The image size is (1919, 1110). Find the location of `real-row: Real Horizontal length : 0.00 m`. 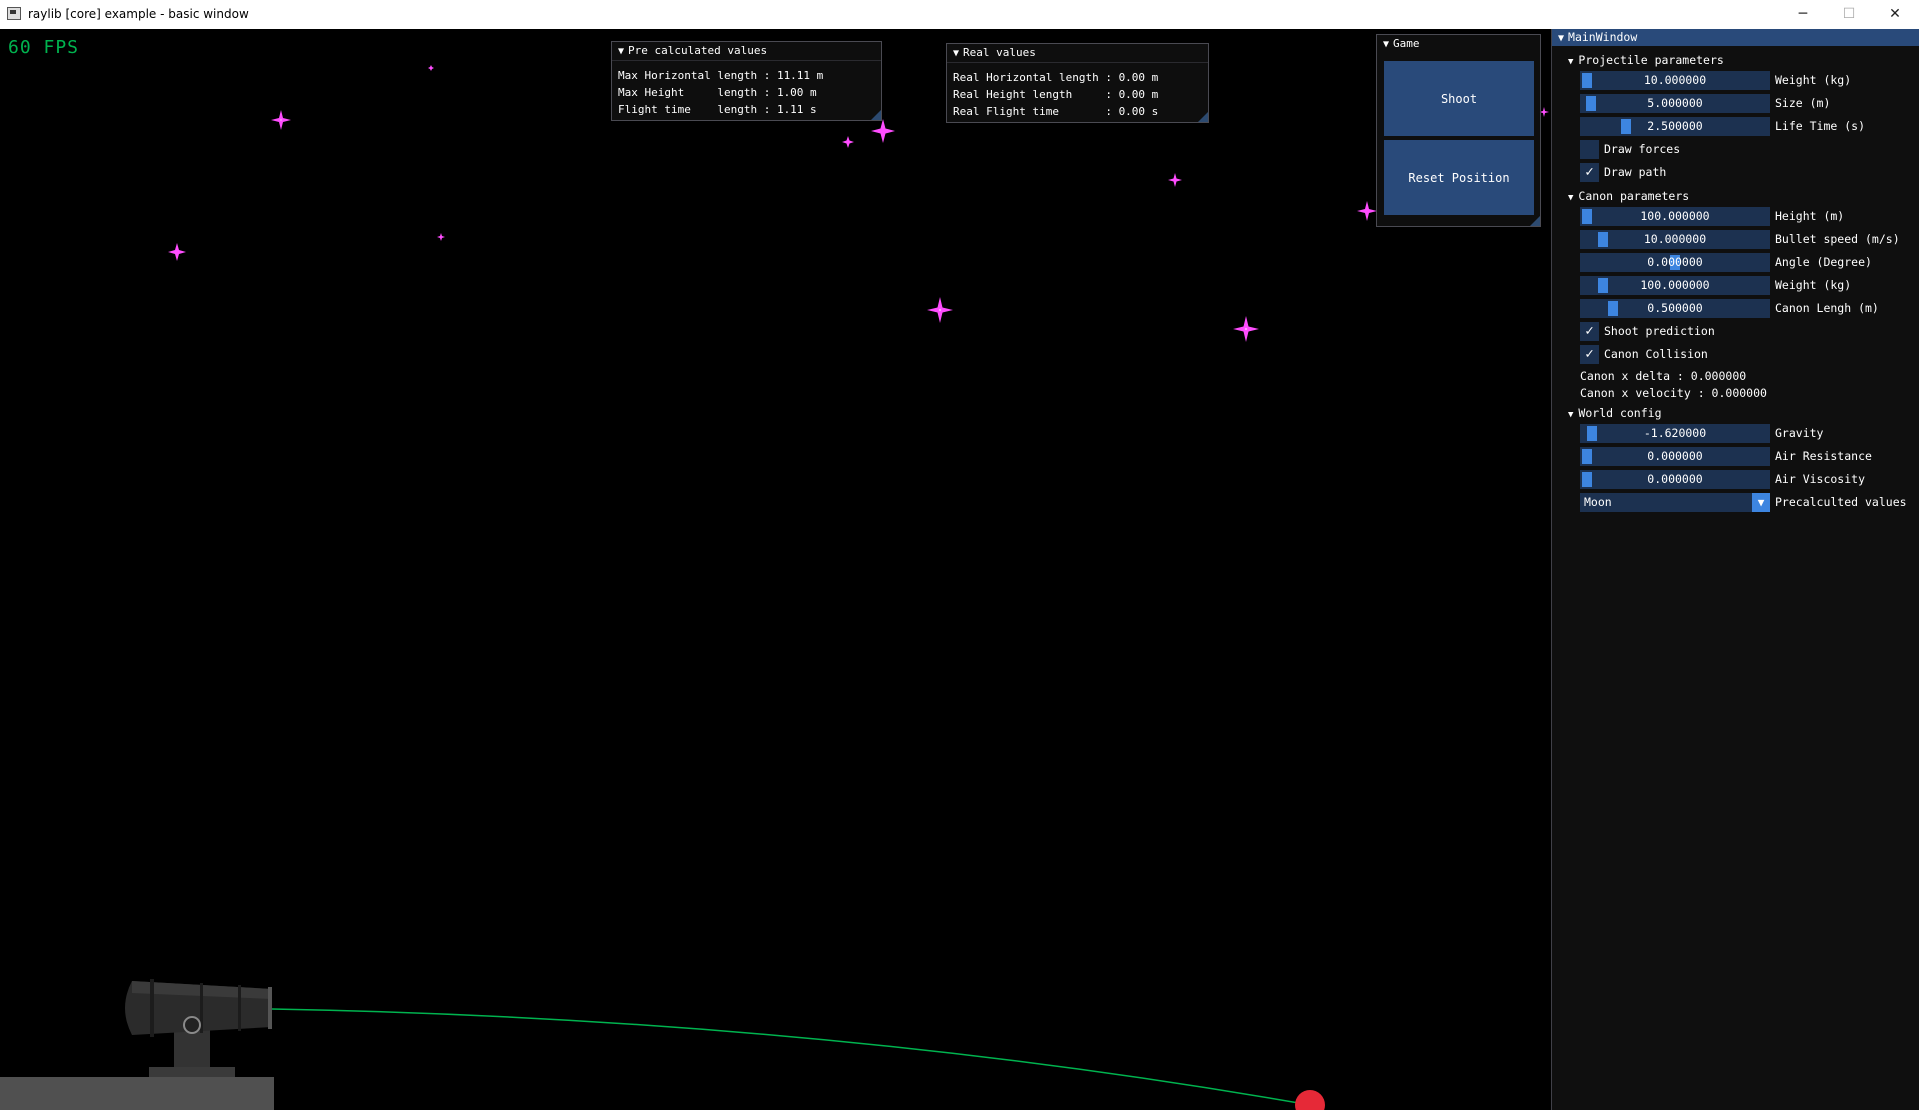

real-row: Real Horizontal length : 0.00 m is located at coordinates (1056, 77).